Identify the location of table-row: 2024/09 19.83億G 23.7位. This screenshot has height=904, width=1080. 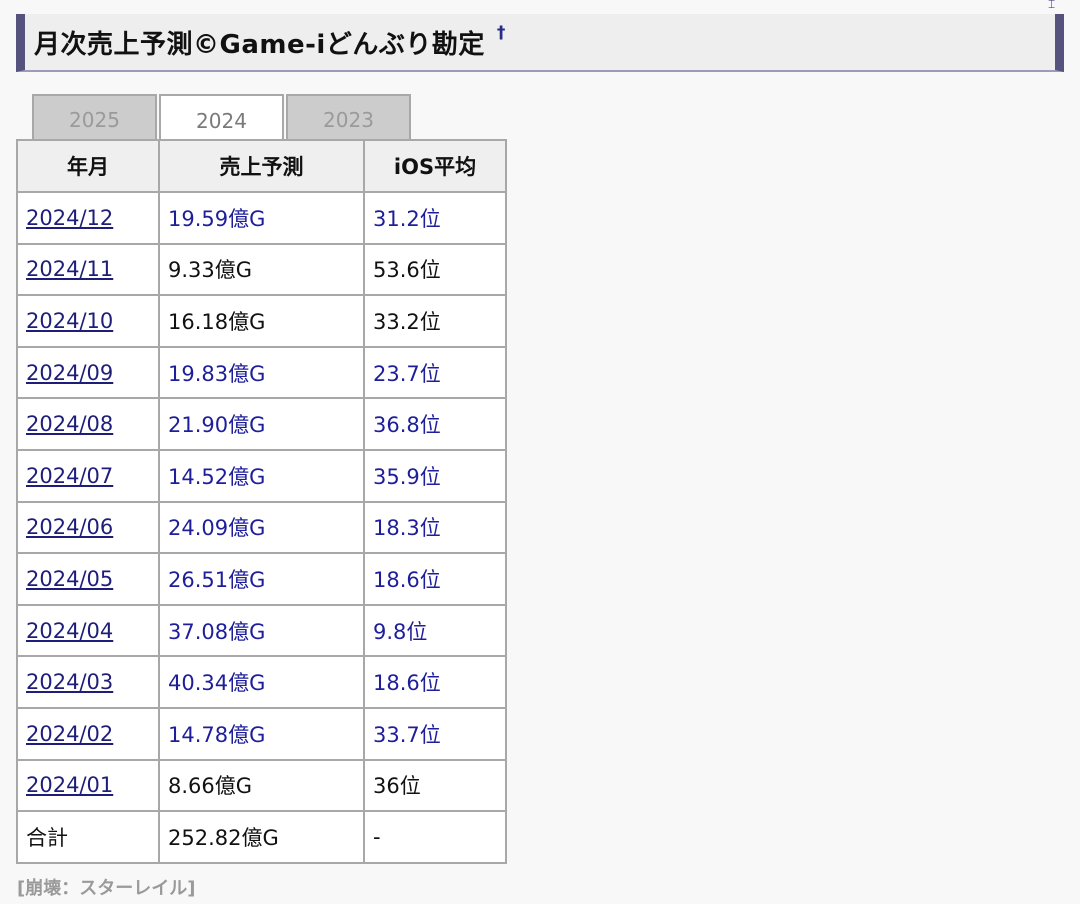
(261, 372).